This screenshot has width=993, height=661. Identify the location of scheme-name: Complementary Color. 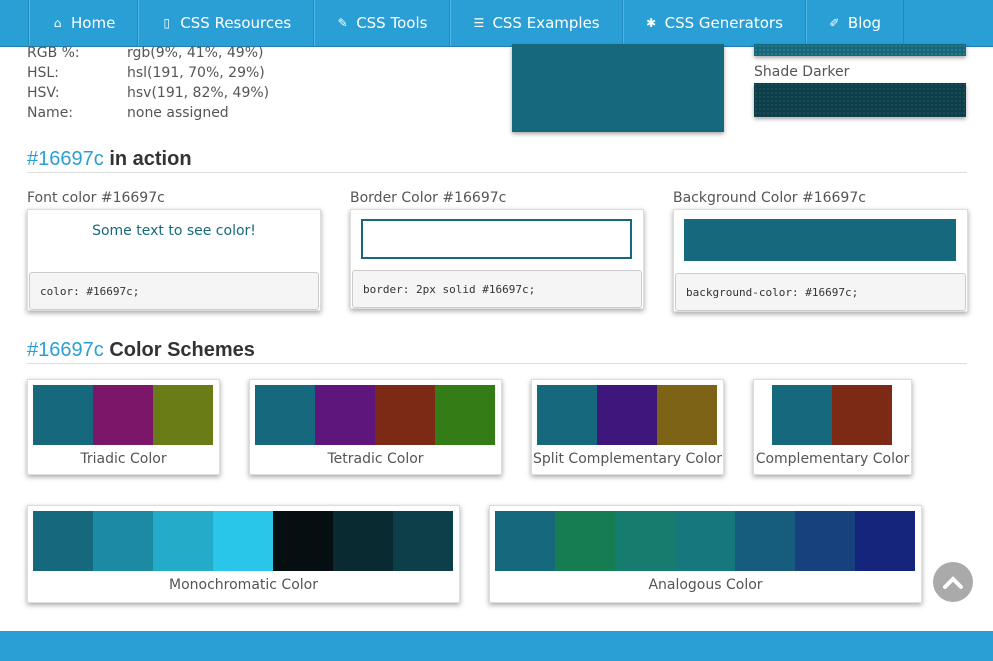
(832, 459).